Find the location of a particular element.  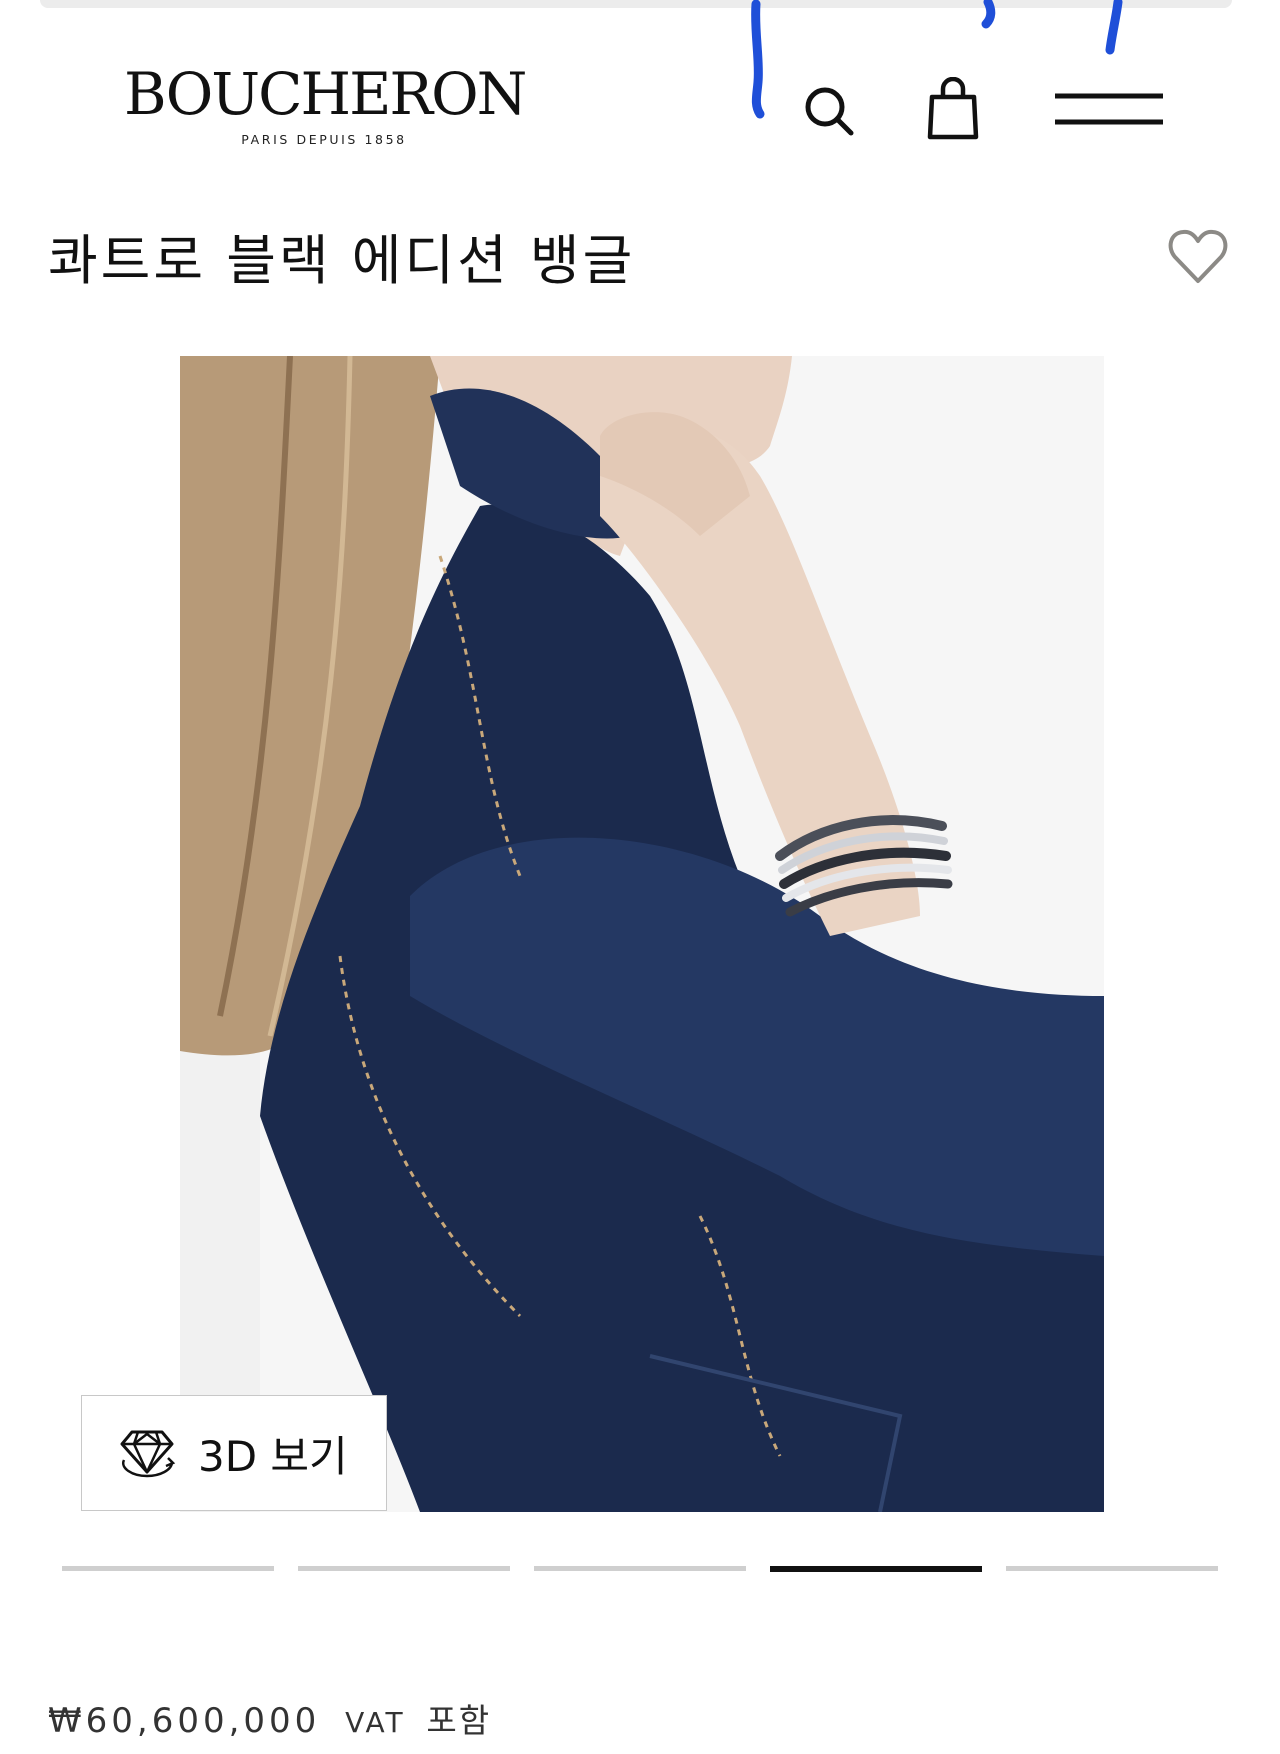

brand-logo: BOUCHERON PARIS DEPUIS 1858 is located at coordinates (325, 103).